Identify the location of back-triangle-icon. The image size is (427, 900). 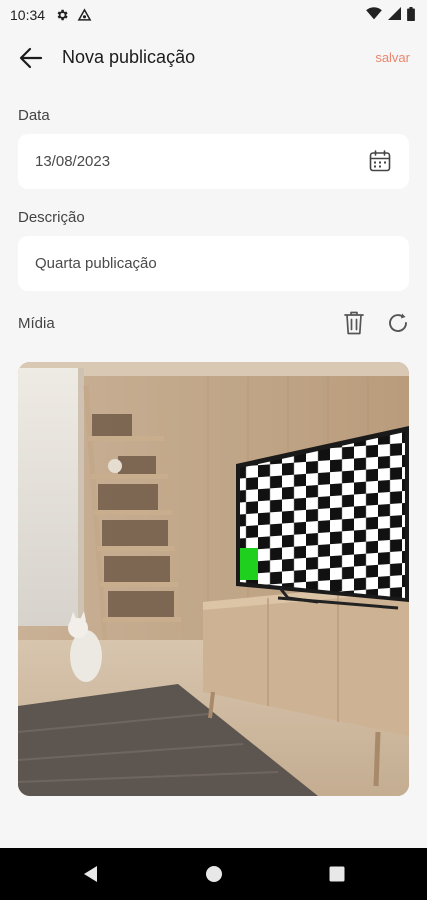
(90, 874).